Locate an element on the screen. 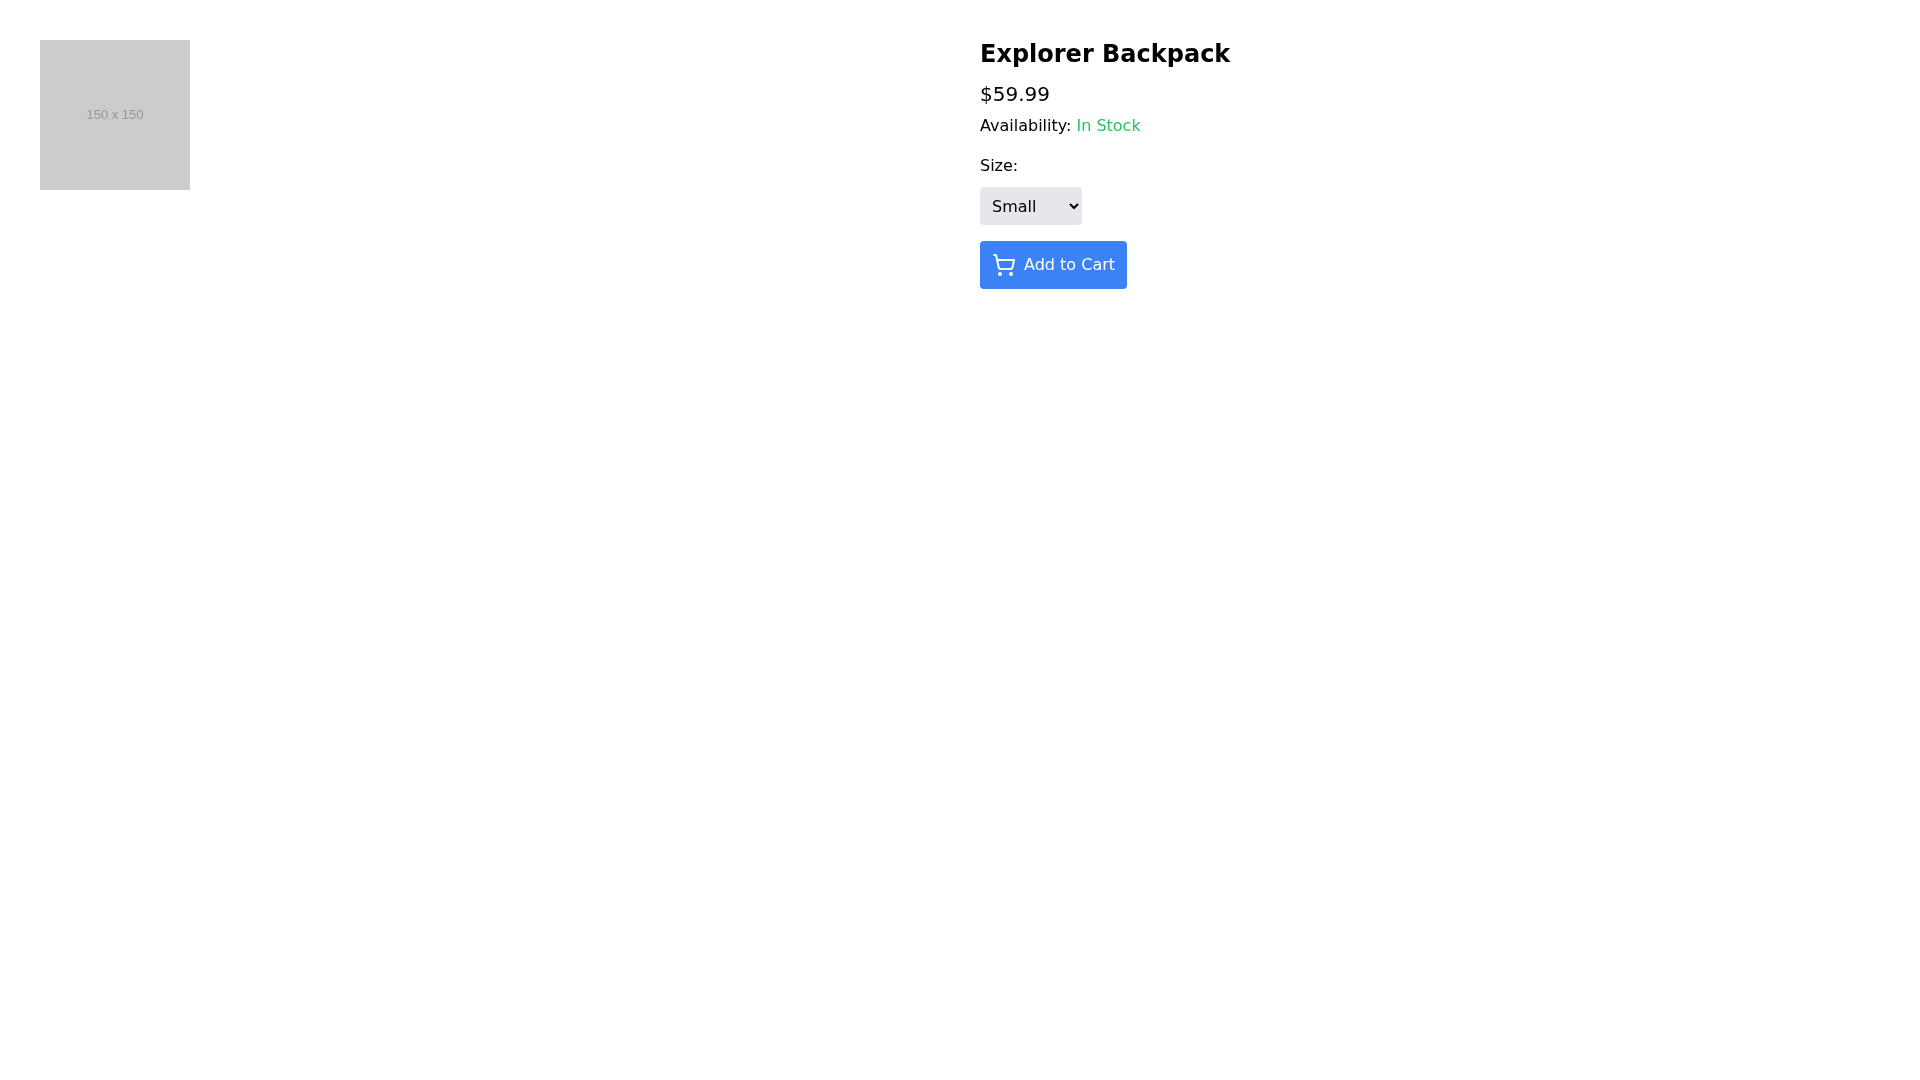  size-label: Size: is located at coordinates (999, 166).